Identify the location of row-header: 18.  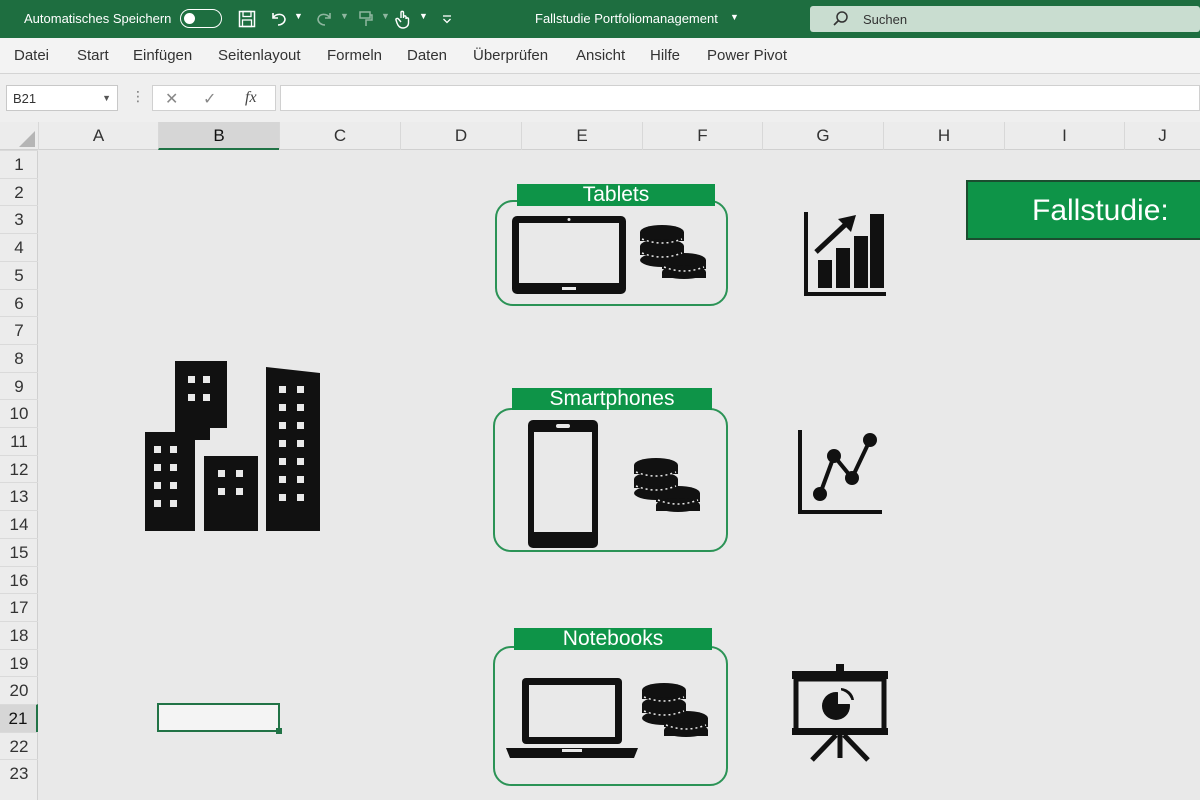
(19, 634).